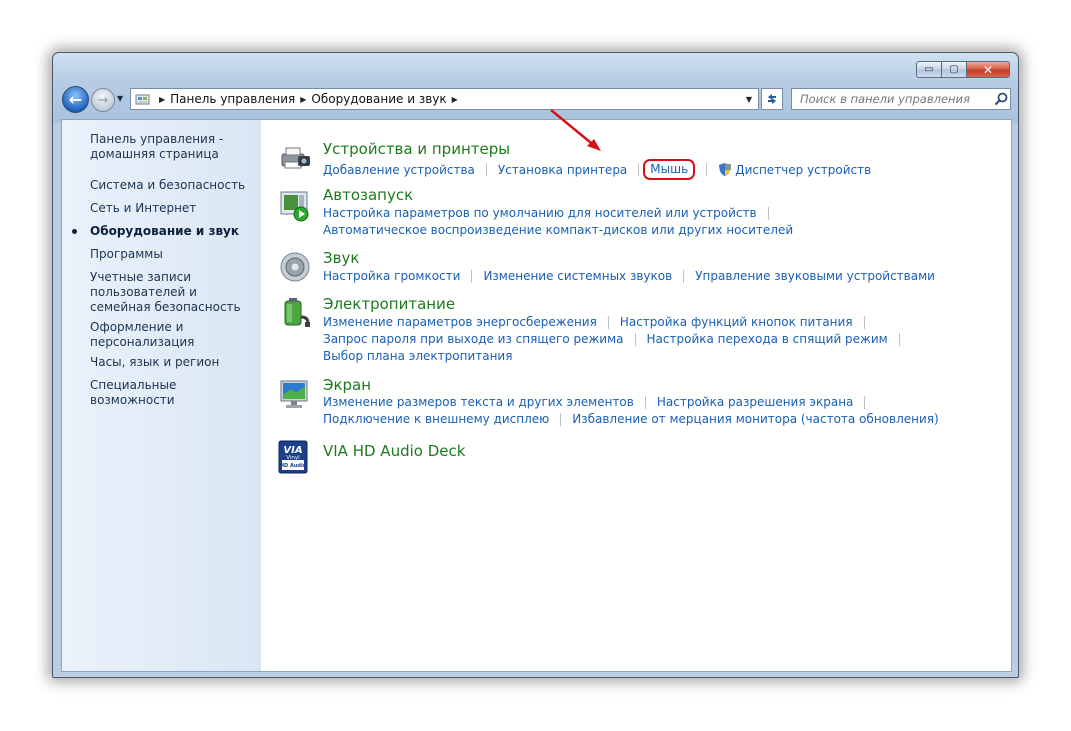  Describe the element at coordinates (295, 267) in the screenshot. I see `speaker-icon` at that location.